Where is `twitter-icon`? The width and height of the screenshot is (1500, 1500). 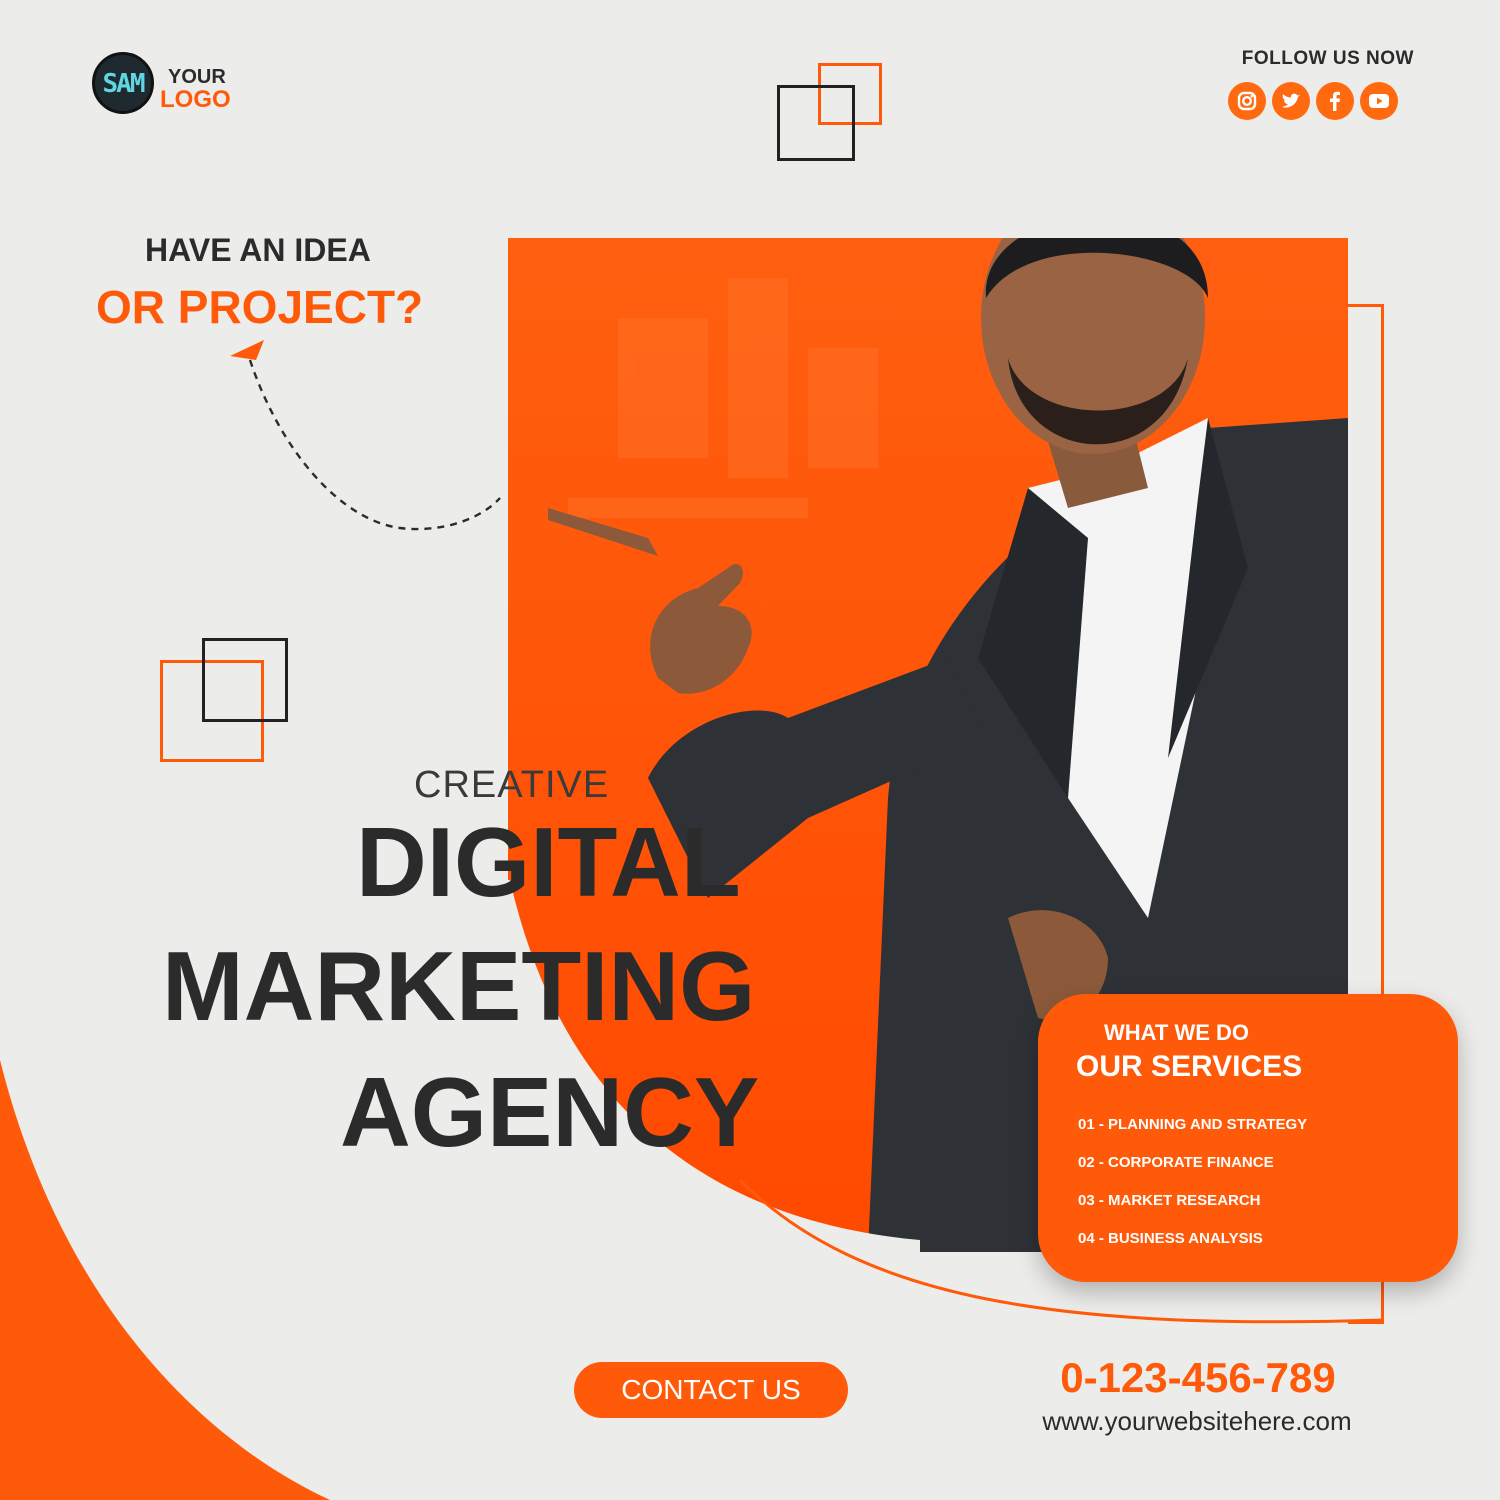
twitter-icon is located at coordinates (1291, 101).